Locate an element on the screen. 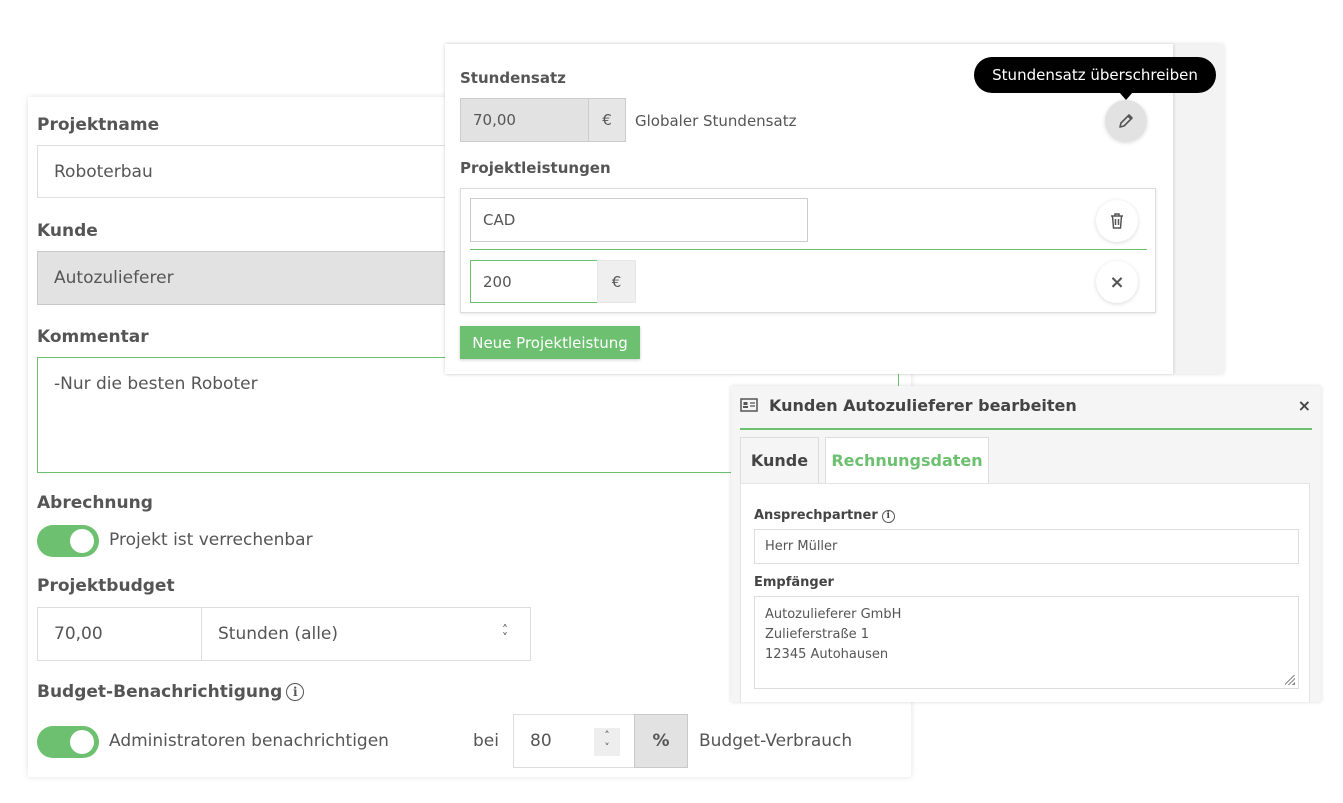 Image resolution: width=1343 pixels, height=803 pixels. tab-kunde: Kunde is located at coordinates (779, 460).